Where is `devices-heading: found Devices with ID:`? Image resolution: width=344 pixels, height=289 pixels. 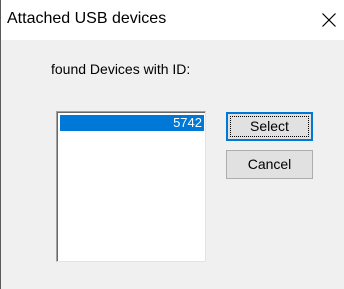 devices-heading: found Devices with ID: is located at coordinates (121, 69).